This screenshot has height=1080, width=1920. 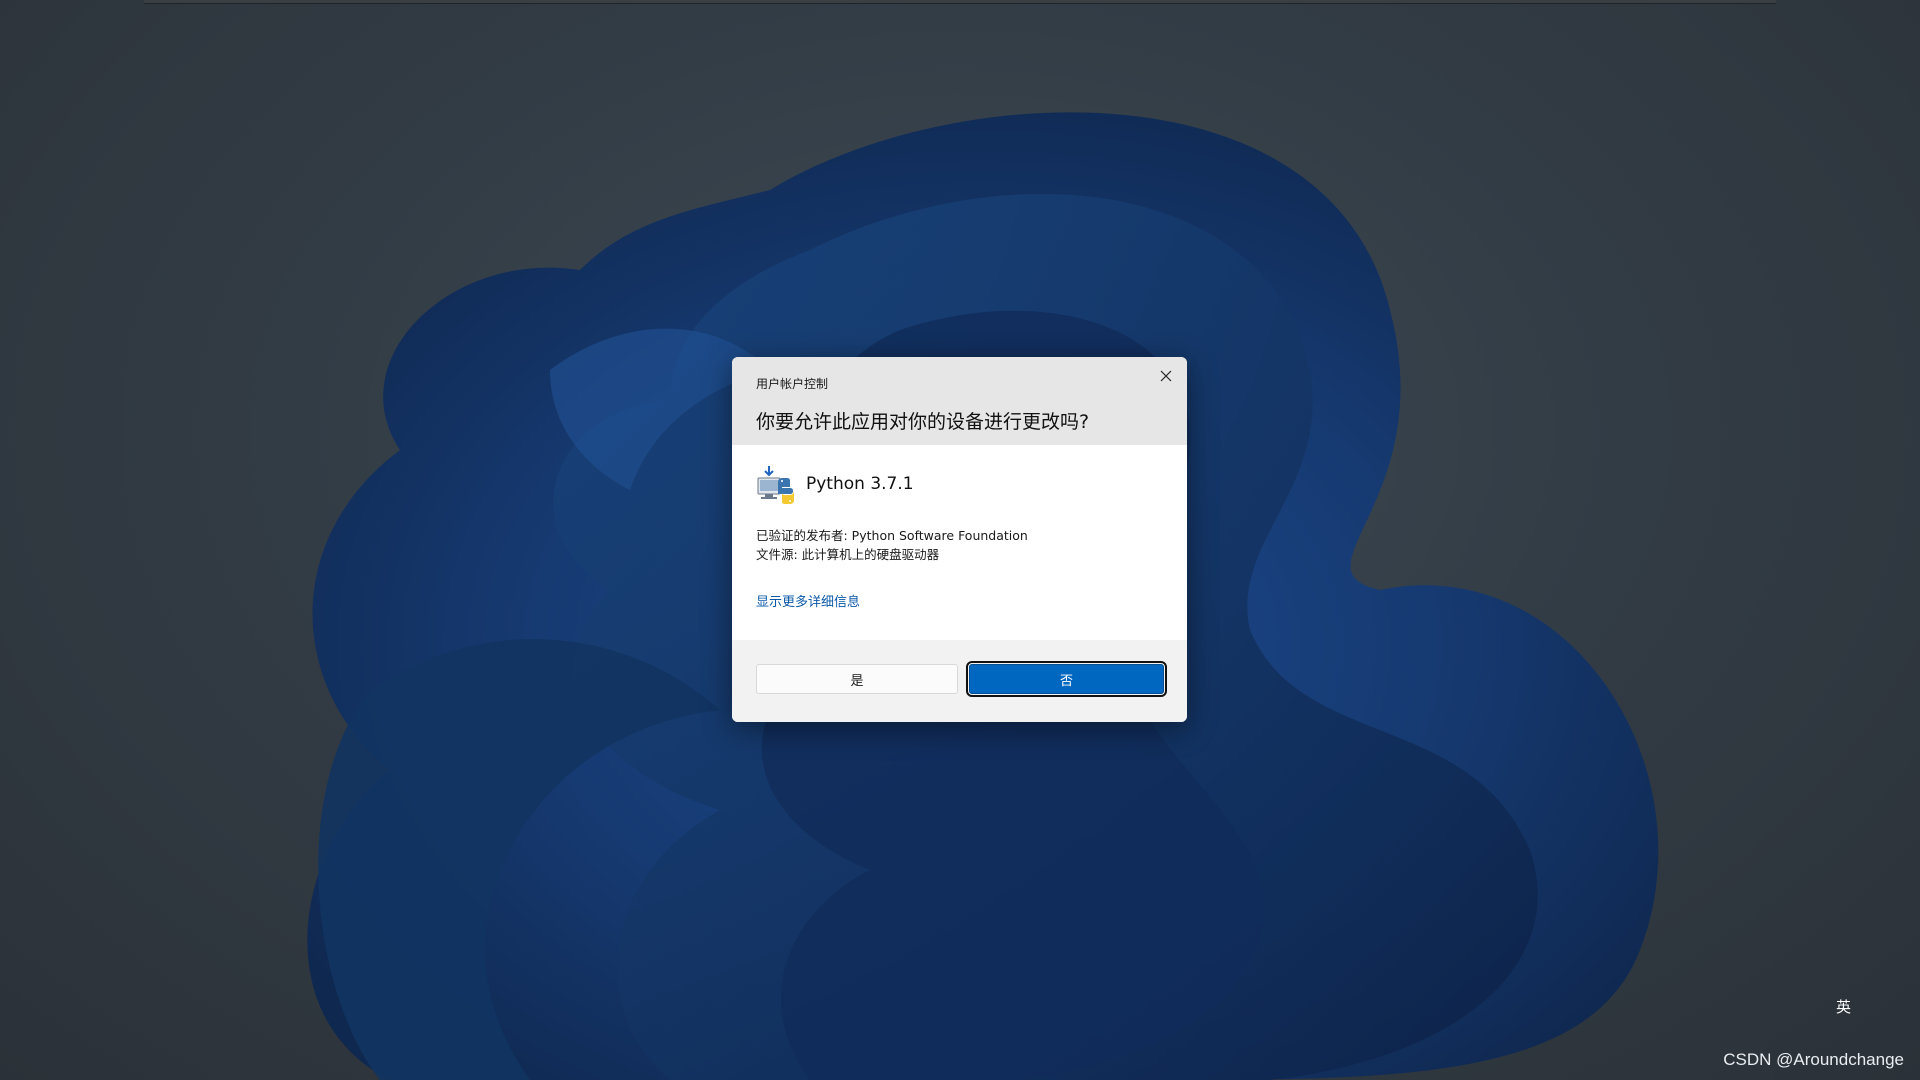 What do you see at coordinates (960, 2) in the screenshot?
I see `window-edge` at bounding box center [960, 2].